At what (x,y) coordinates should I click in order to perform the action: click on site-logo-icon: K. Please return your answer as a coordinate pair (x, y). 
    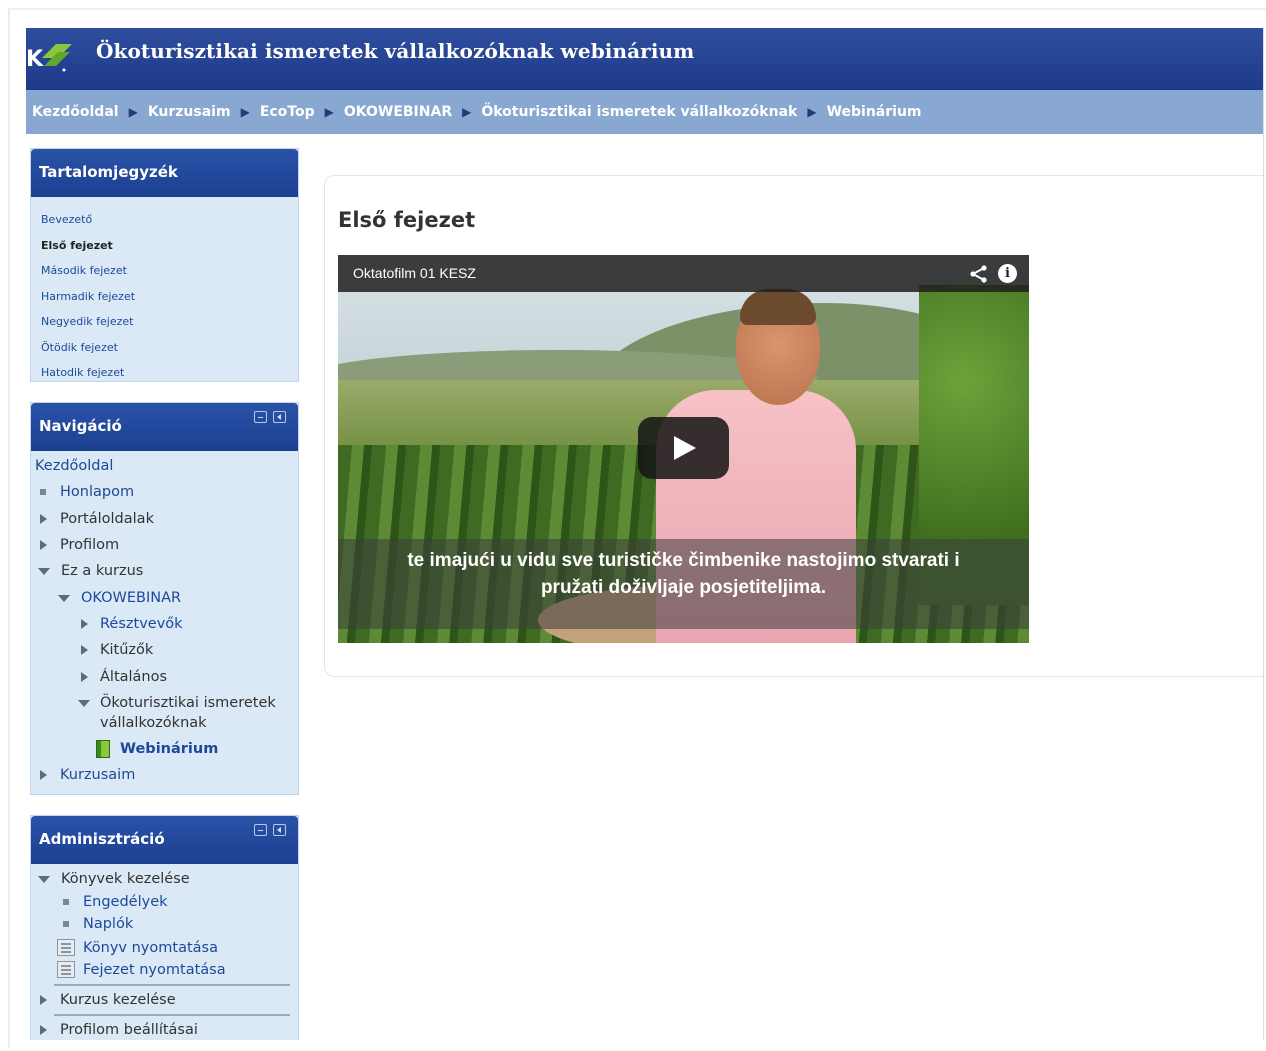
    Looking at the image, I should click on (52, 56).